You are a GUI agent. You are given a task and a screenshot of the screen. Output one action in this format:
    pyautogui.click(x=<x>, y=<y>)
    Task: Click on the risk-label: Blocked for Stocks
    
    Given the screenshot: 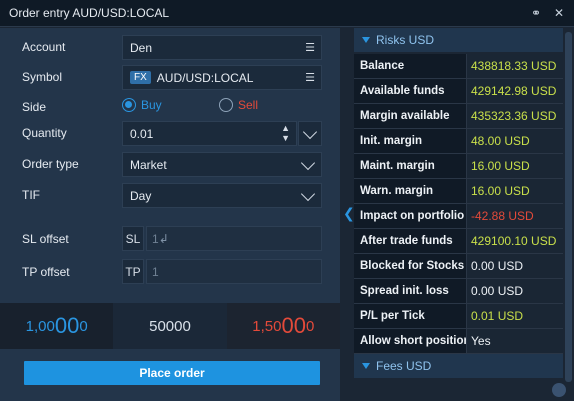 What is the action you would take?
    pyautogui.click(x=410, y=266)
    